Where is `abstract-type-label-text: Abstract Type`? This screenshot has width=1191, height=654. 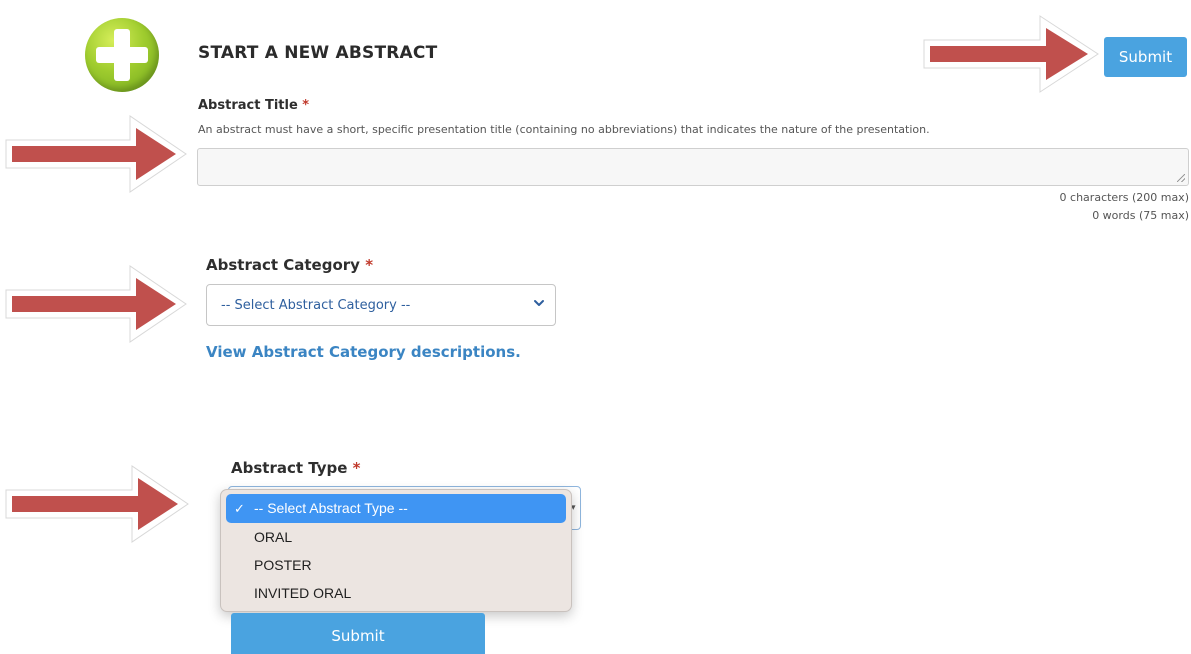 abstract-type-label-text: Abstract Type is located at coordinates (289, 468).